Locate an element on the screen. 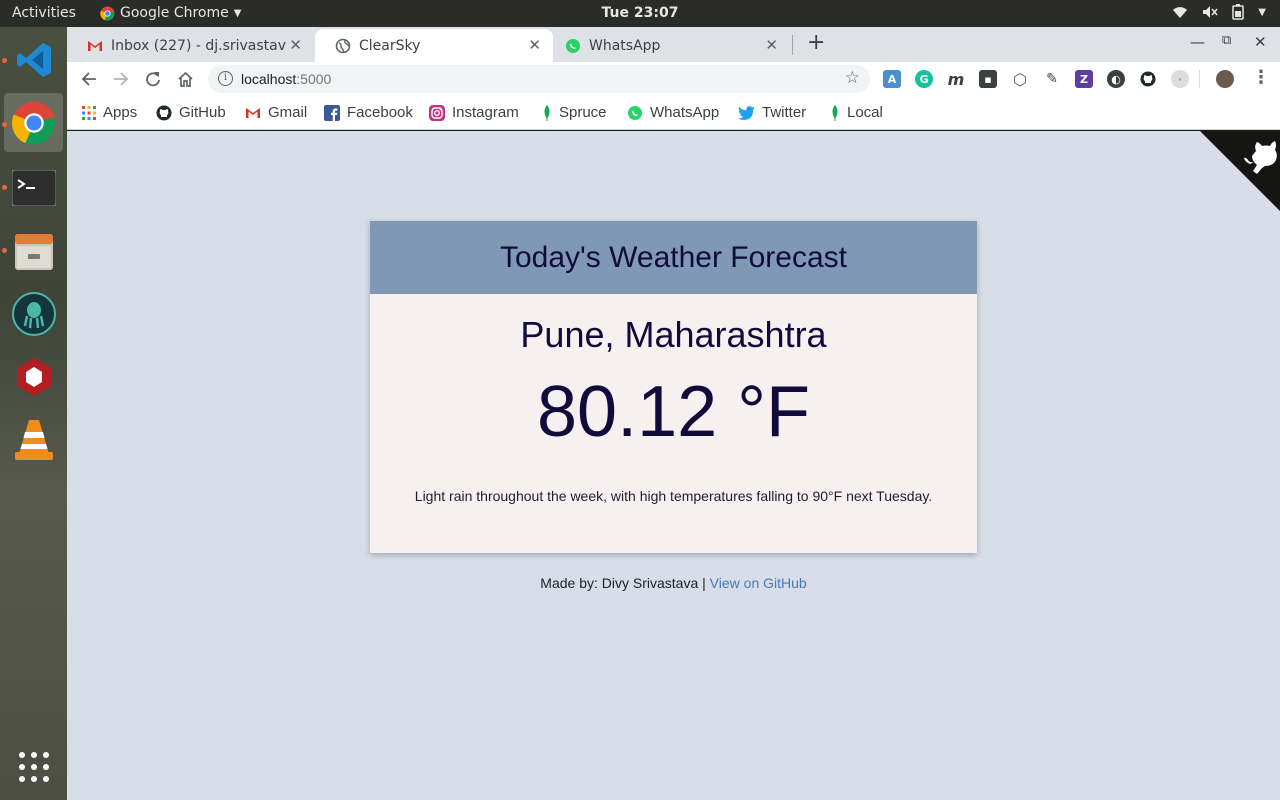 The height and width of the screenshot is (800, 1280). bookmark-gmail: Gmail is located at coordinates (276, 112).